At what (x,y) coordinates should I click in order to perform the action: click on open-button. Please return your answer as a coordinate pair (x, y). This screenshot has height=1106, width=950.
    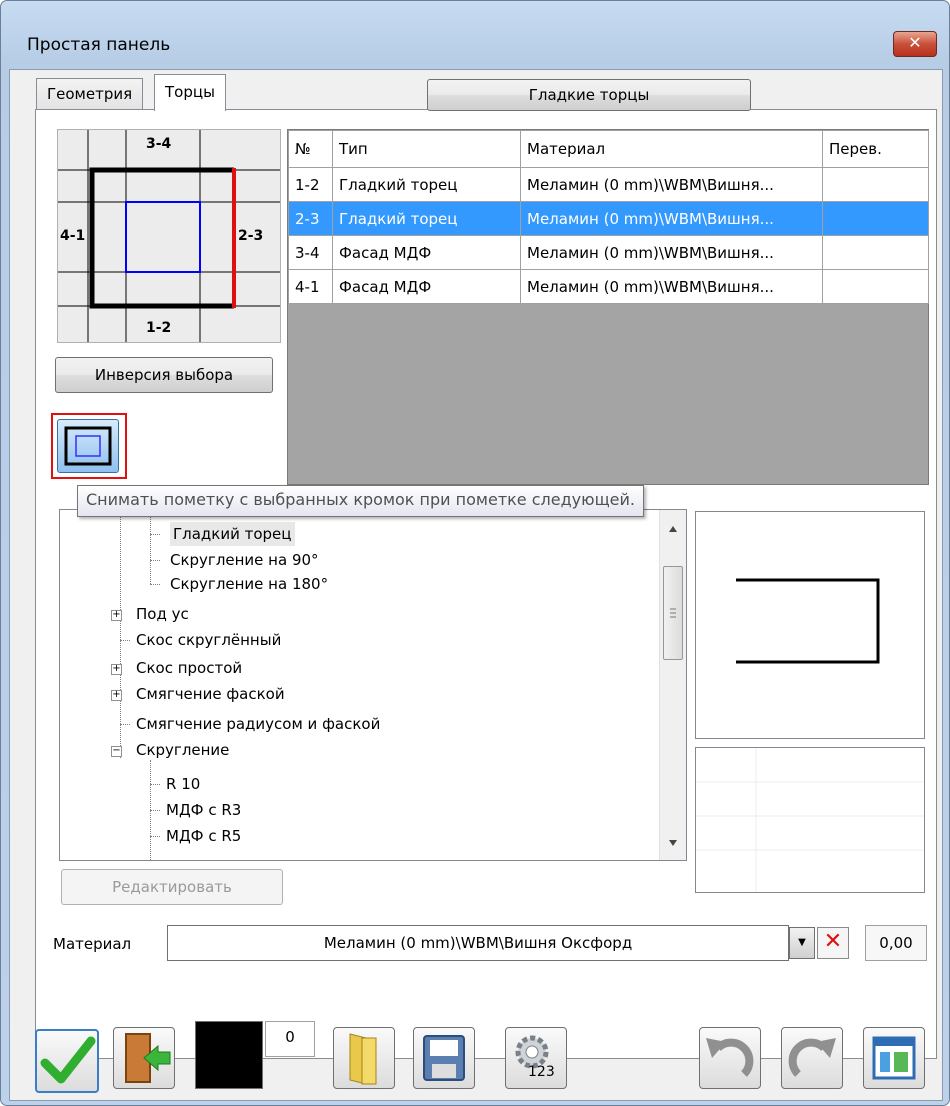
    Looking at the image, I should click on (364, 1058).